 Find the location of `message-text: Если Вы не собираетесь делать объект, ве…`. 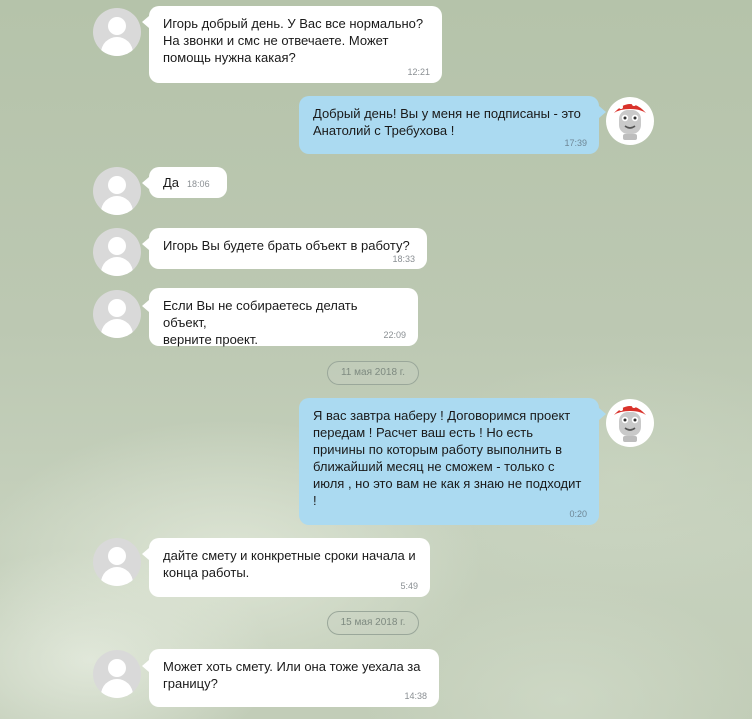

message-text: Если Вы не собираетесь делать объект, ве… is located at coordinates (260, 322).